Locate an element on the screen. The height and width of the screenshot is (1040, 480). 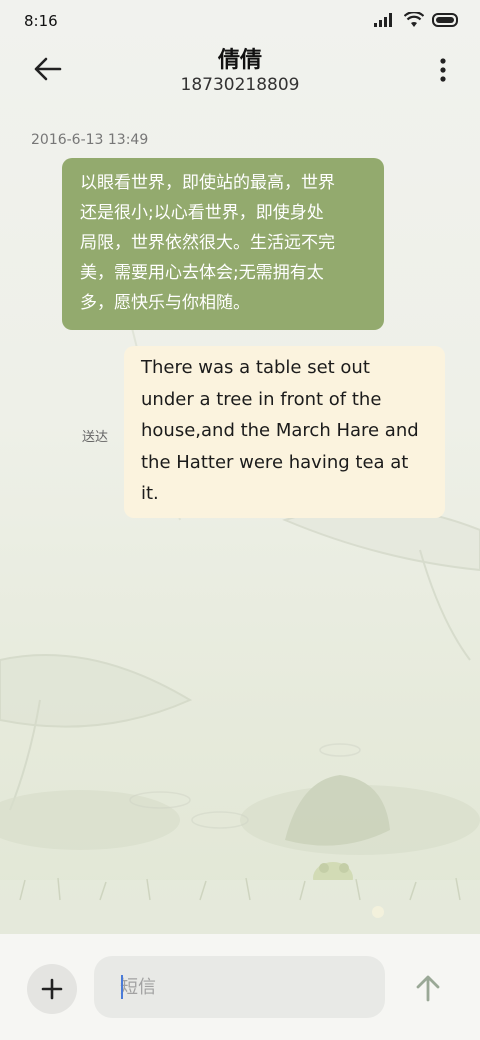
text-cursor is located at coordinates (122, 987).